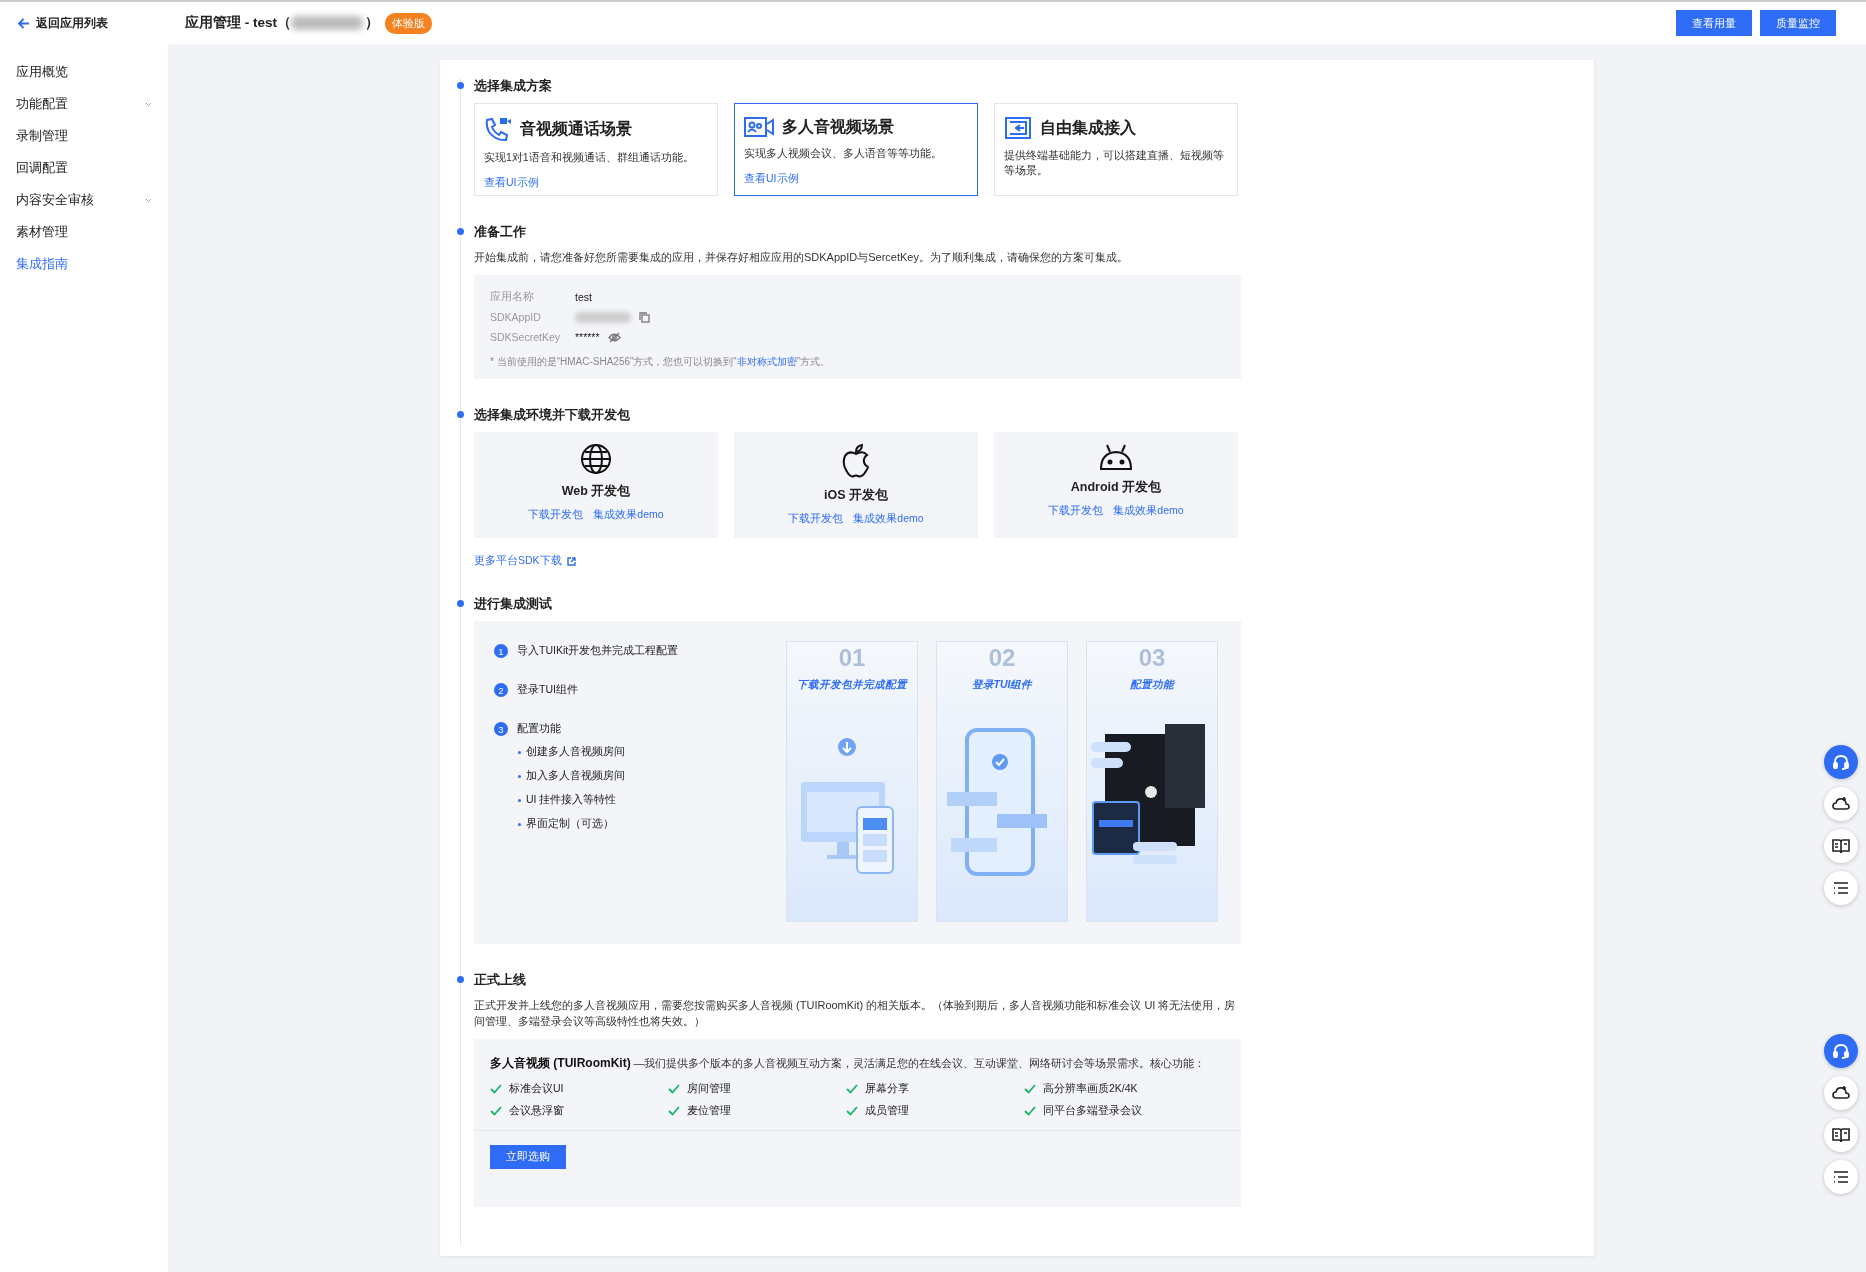 The width and height of the screenshot is (1866, 1272). What do you see at coordinates (528, 1157) in the screenshot?
I see `buy-button: 立即选购` at bounding box center [528, 1157].